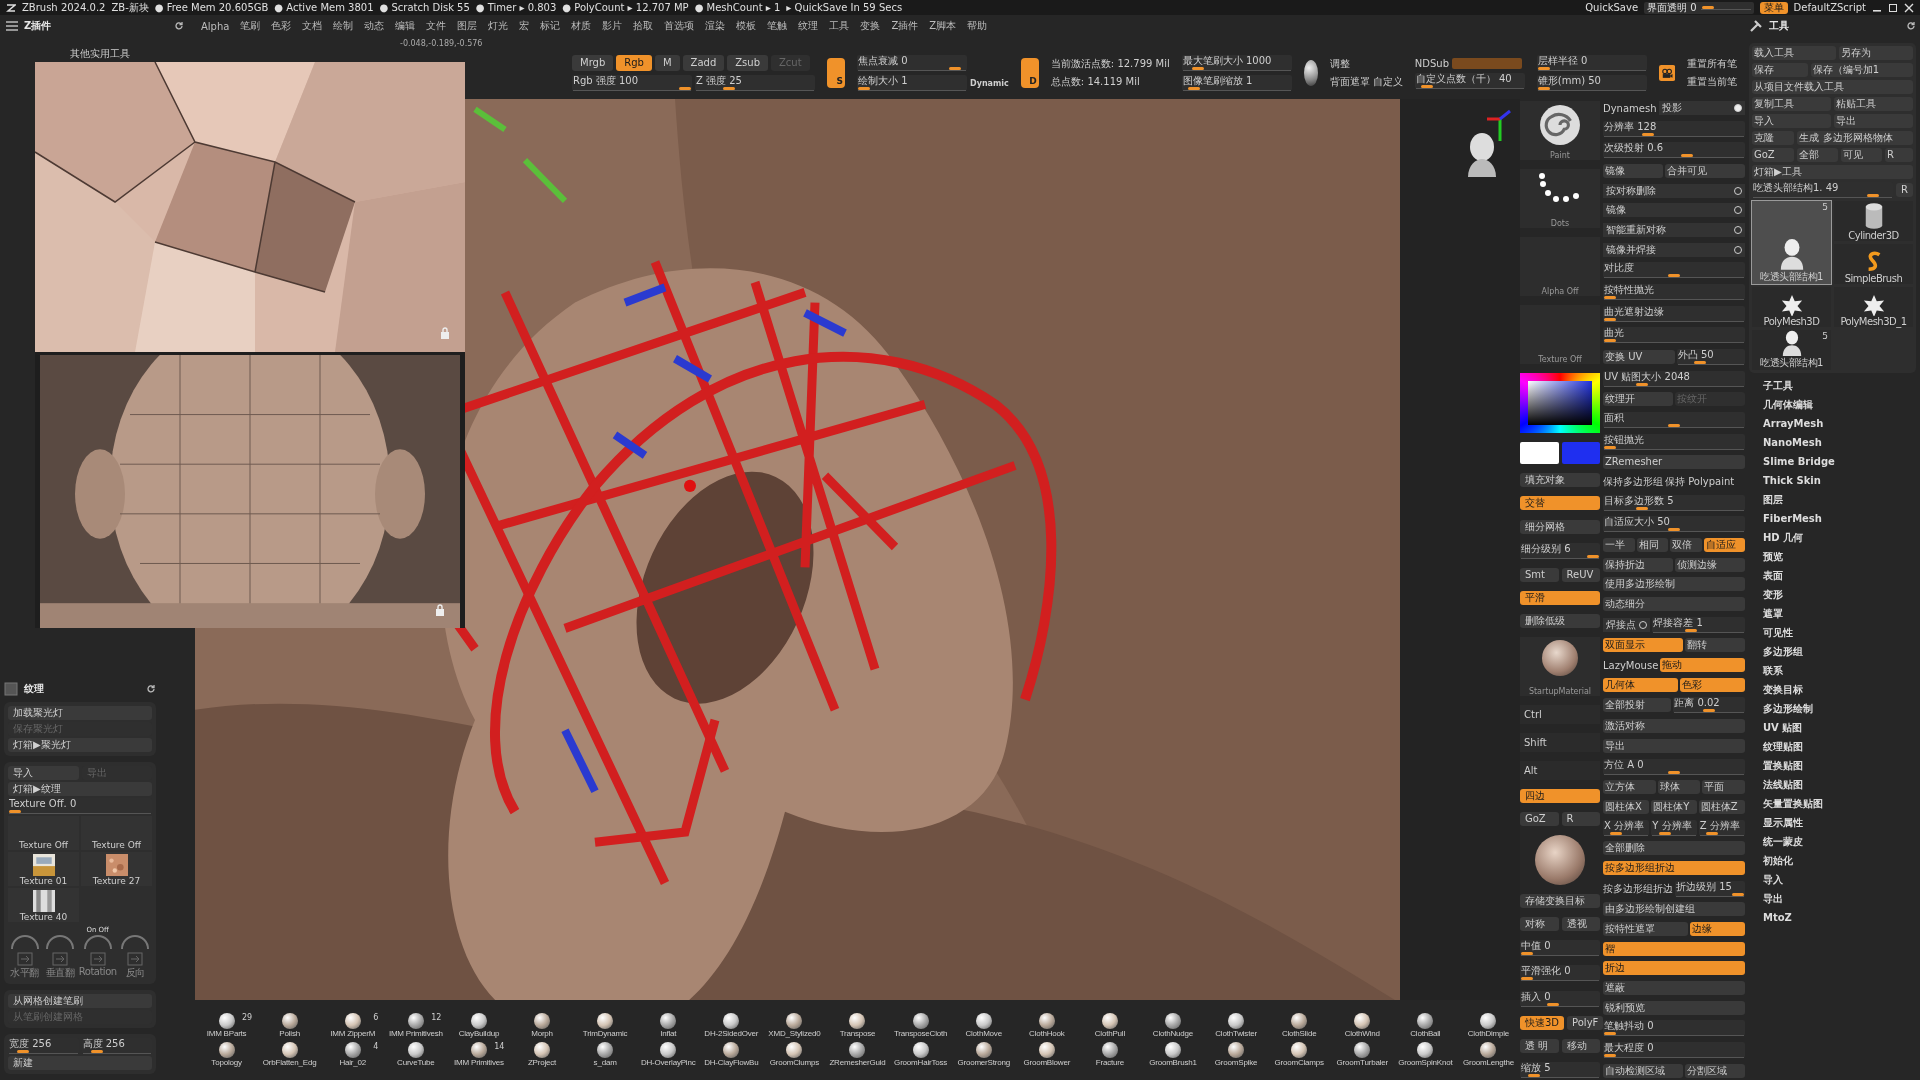 The image size is (1920, 1080). I want to click on tool-button: 载入工具, so click(1794, 53).